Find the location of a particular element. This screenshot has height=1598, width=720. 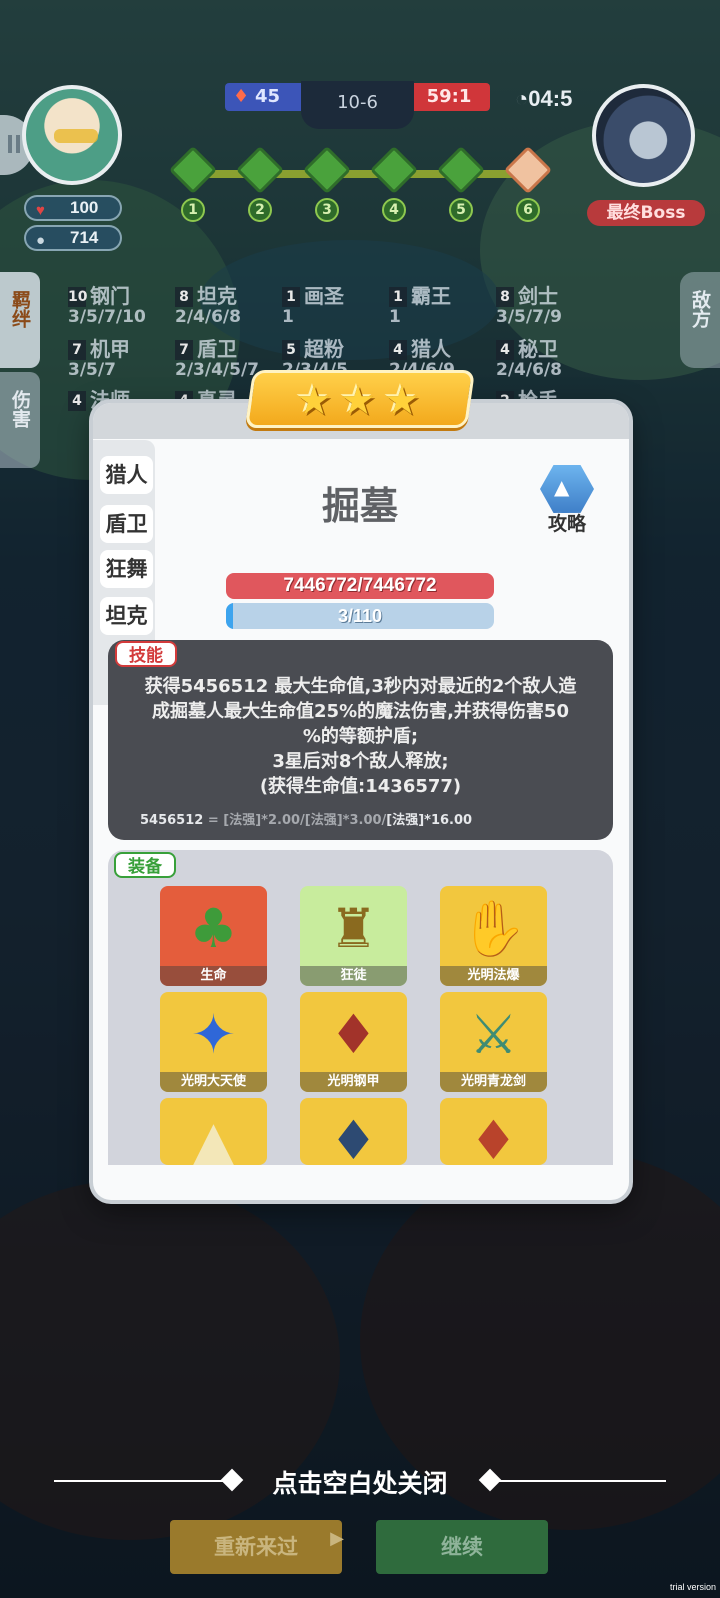

equipment-item: ▲ is located at coordinates (213, 1131).